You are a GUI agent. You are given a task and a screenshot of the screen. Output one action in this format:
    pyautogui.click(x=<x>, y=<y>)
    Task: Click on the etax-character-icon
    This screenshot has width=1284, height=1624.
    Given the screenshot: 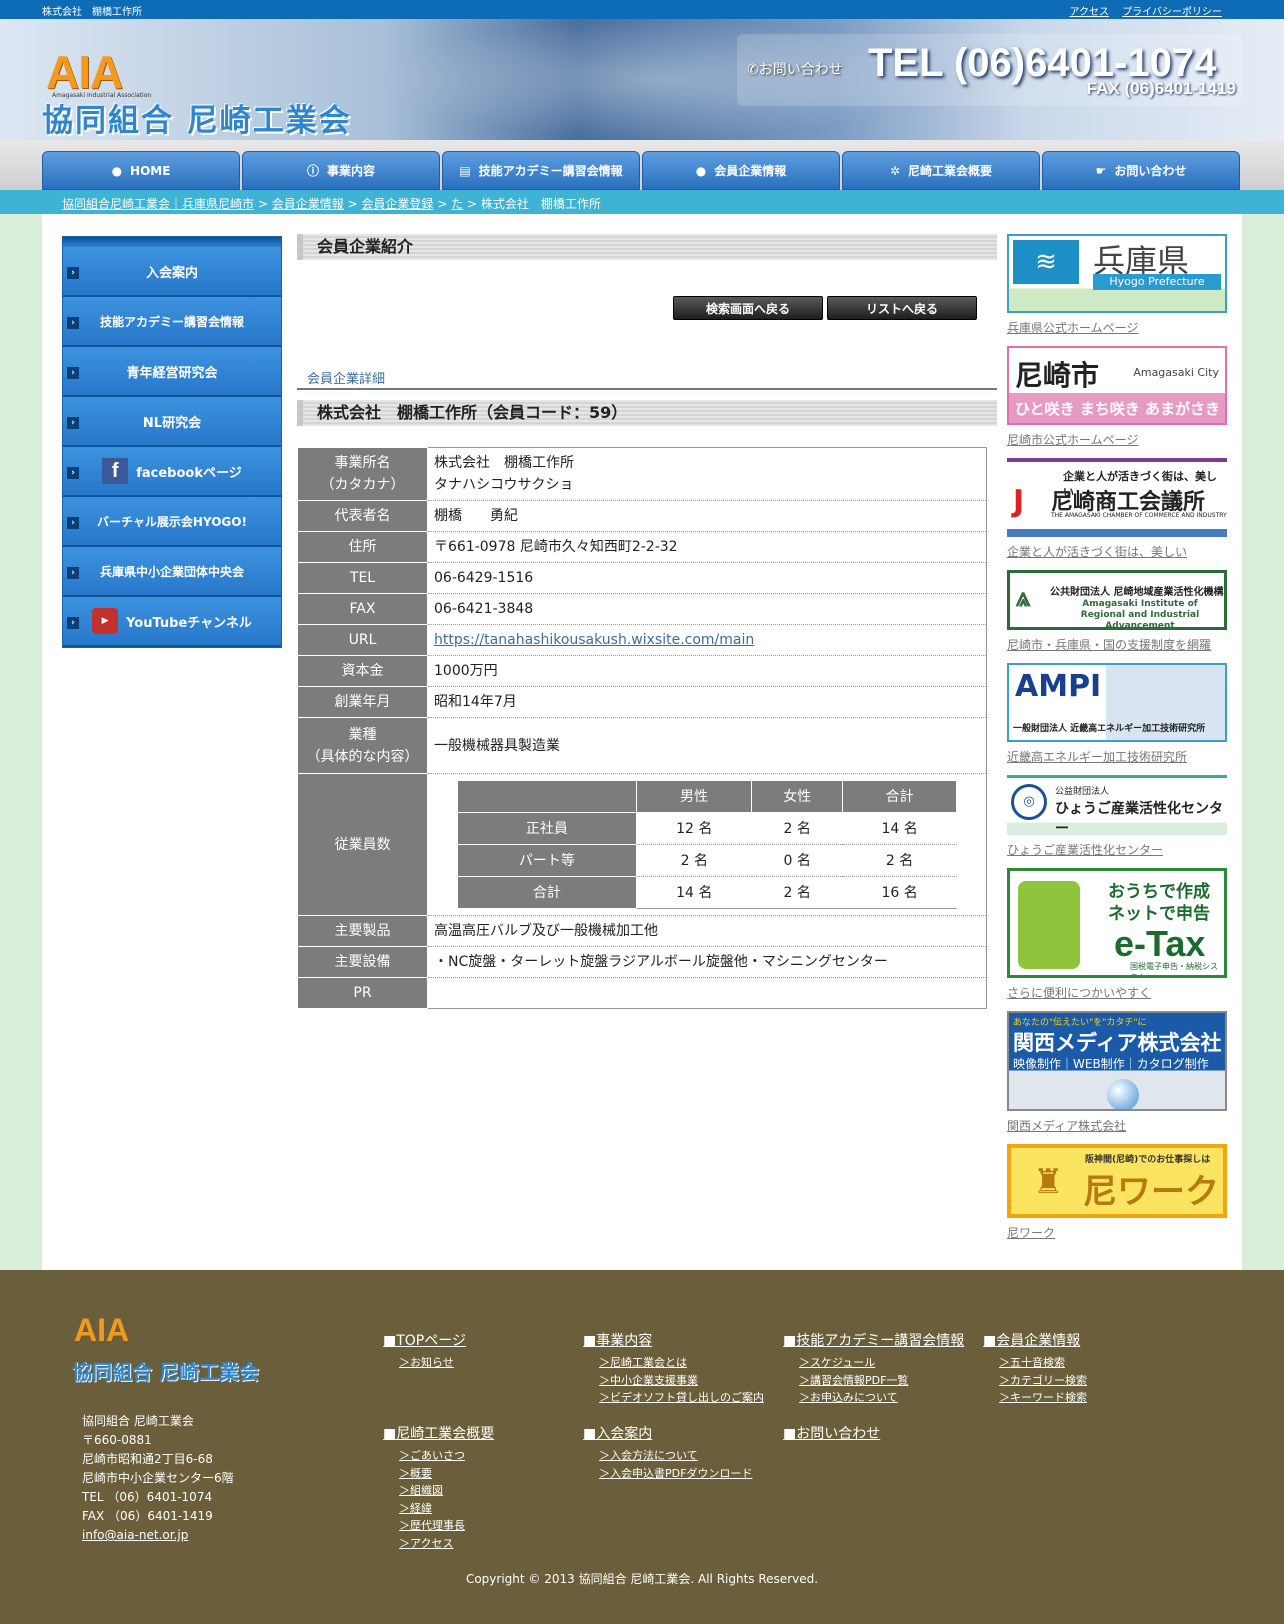 What is the action you would take?
    pyautogui.click(x=1049, y=925)
    